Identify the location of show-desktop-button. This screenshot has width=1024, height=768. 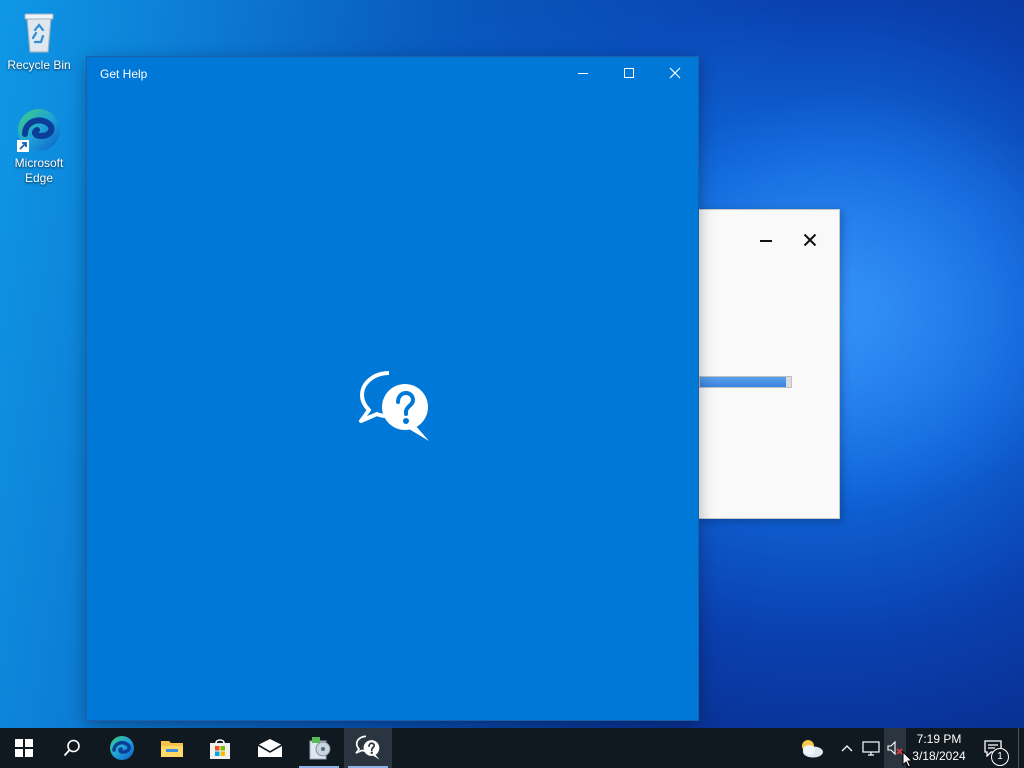
(1021, 748).